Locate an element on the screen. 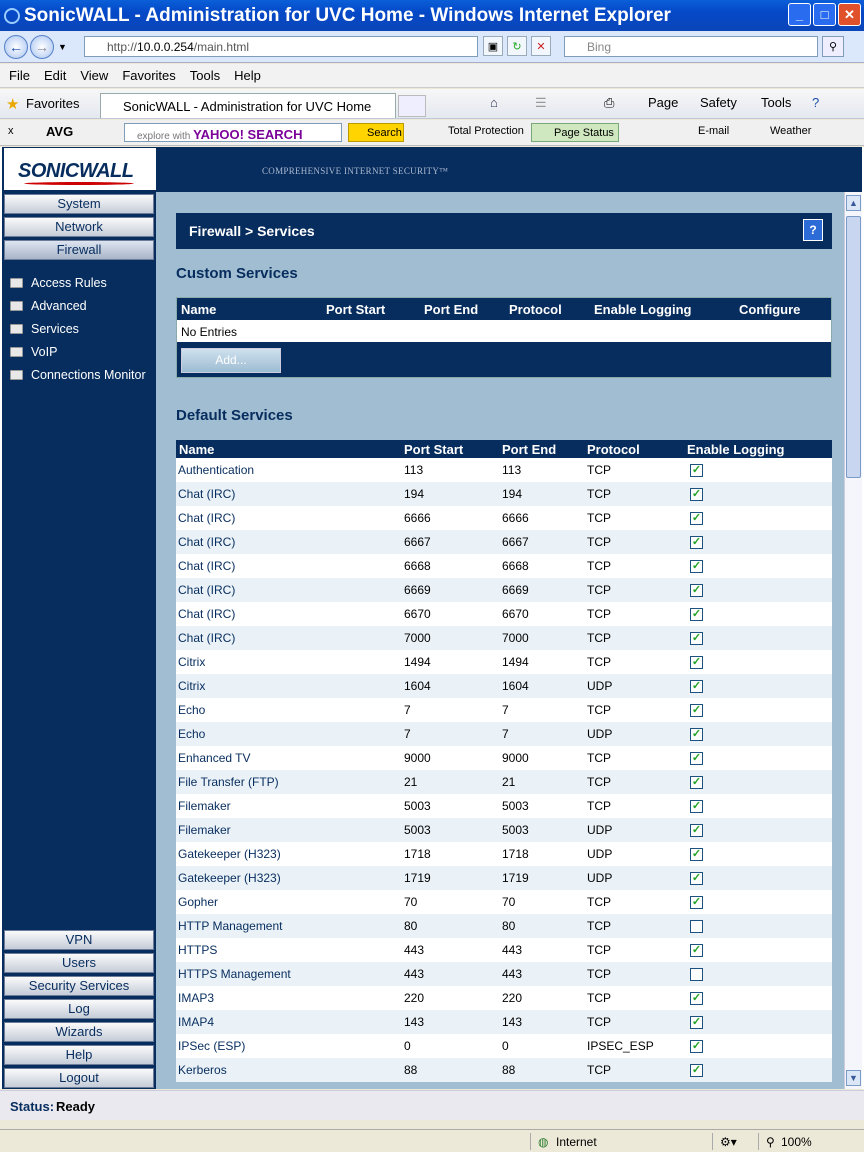 Image resolution: width=864 pixels, height=1152 pixels. print-icon: ⎙ is located at coordinates (609, 103).